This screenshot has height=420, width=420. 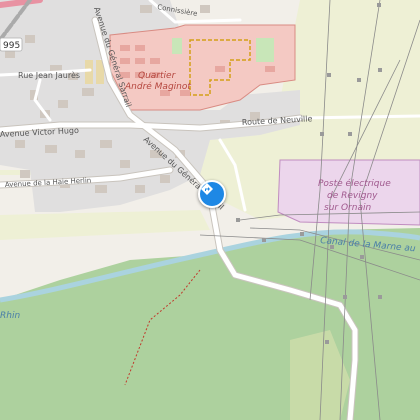 What do you see at coordinates (207, 189) in the screenshot?
I see `directions-icon` at bounding box center [207, 189].